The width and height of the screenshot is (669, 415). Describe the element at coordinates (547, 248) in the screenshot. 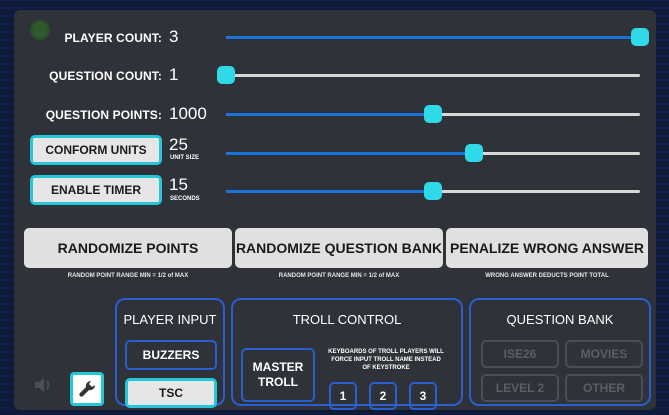

I see `penalize-wrong-answer-button: PENALIZE WRONG ANSWER` at that location.